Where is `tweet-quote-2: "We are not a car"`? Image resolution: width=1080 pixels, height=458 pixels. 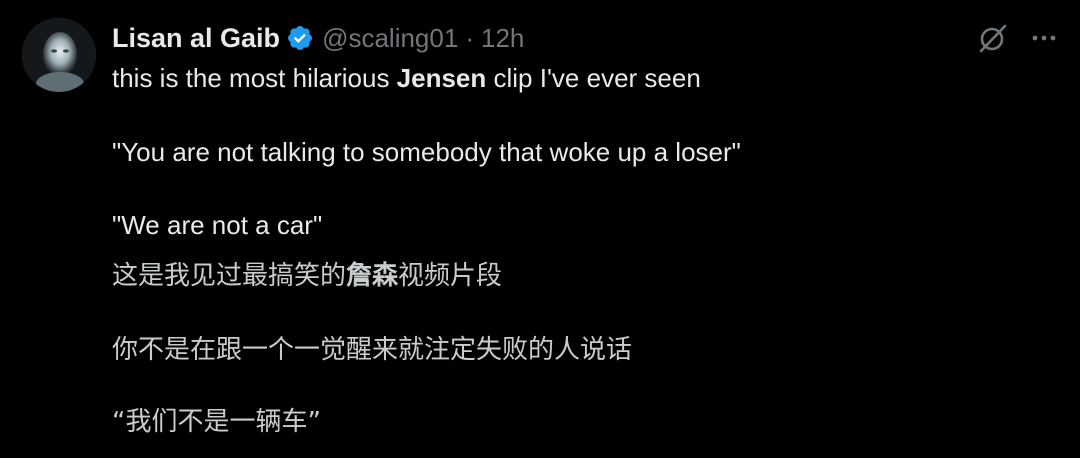
tweet-quote-2: "We are not a car" is located at coordinates (217, 225).